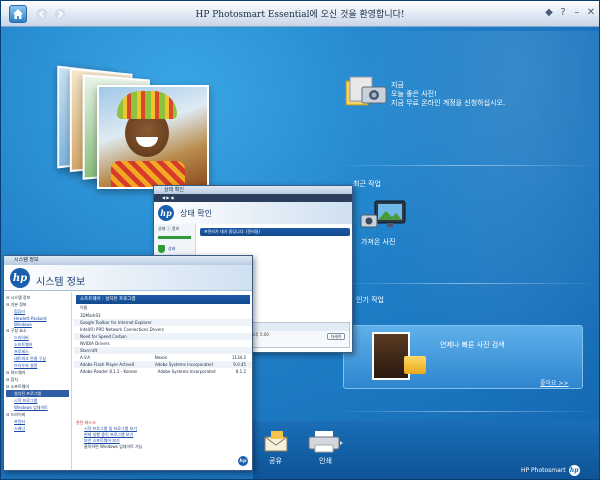  I want to click on help-icon: ?, so click(563, 13).